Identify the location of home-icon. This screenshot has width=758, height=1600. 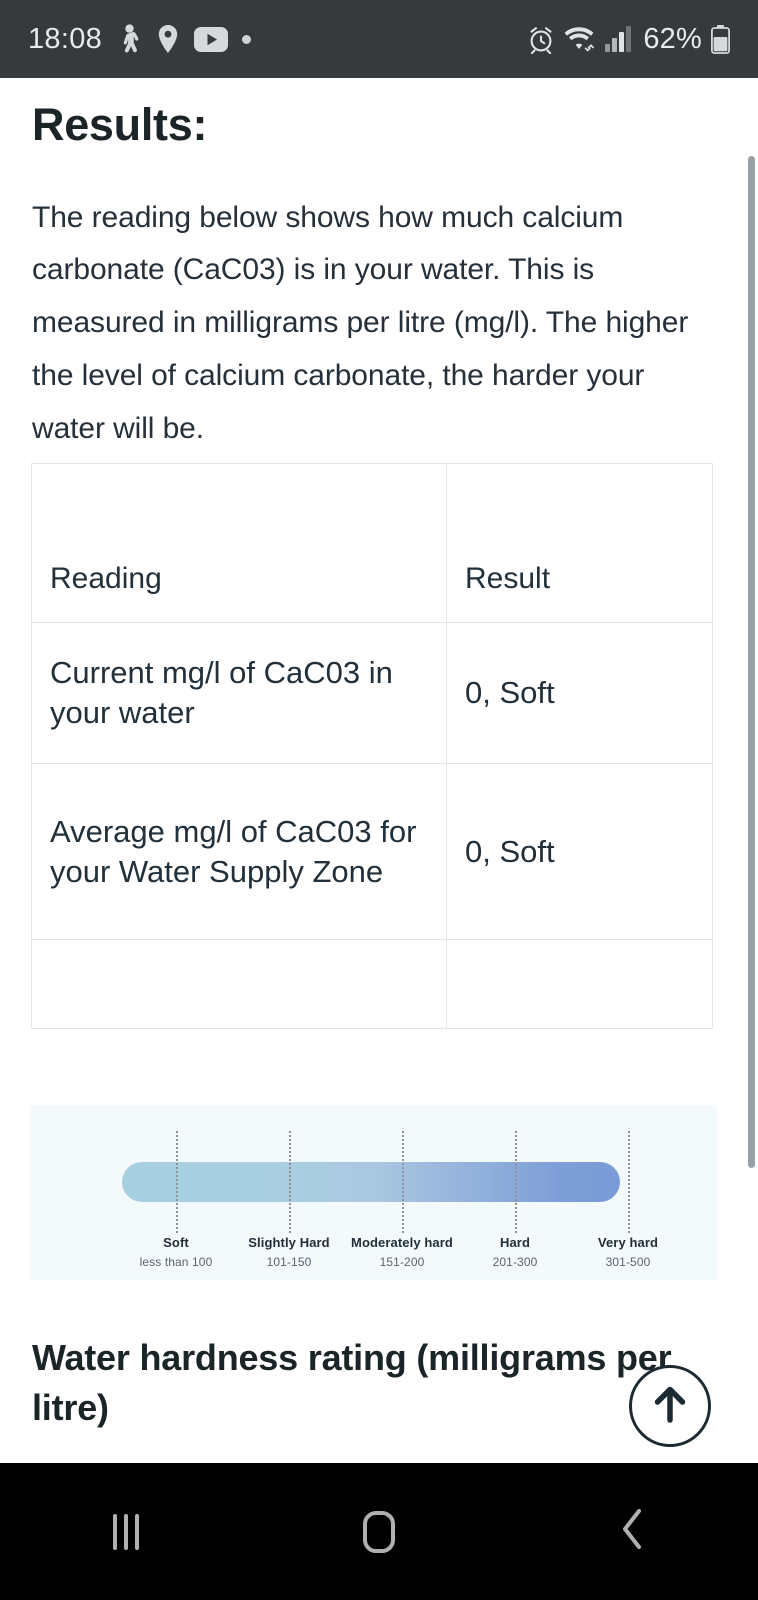
(378, 1531).